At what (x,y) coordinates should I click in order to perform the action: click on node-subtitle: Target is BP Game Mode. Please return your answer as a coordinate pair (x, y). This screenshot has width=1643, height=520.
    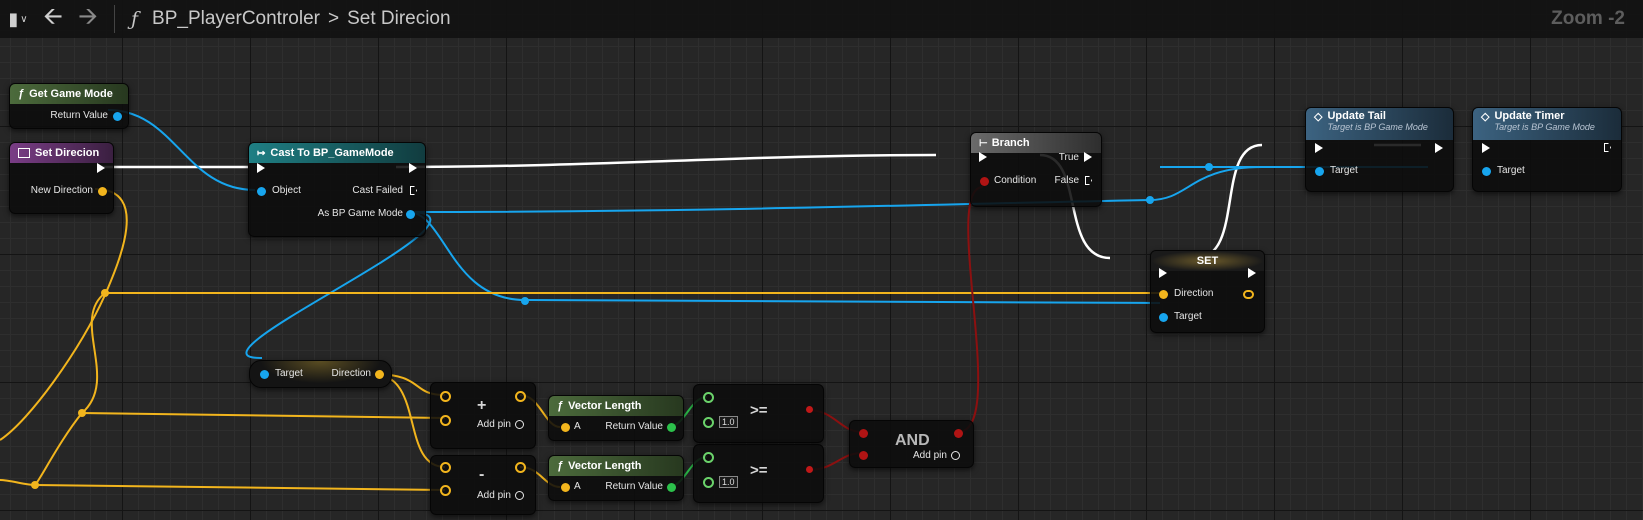
    Looking at the image, I should click on (1544, 127).